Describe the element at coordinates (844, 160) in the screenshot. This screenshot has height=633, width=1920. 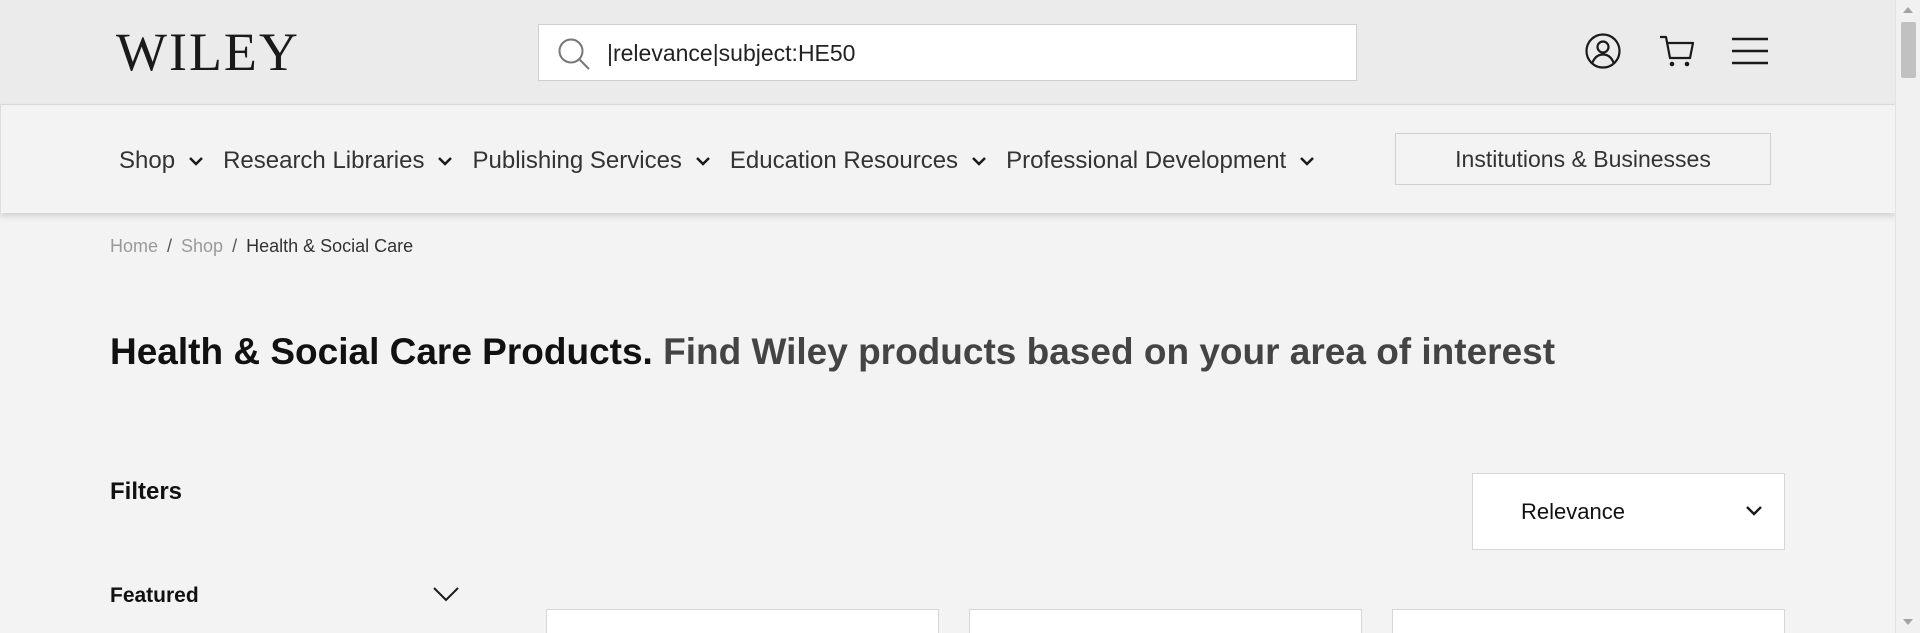
I see `nav-item-label: Education Resources` at that location.